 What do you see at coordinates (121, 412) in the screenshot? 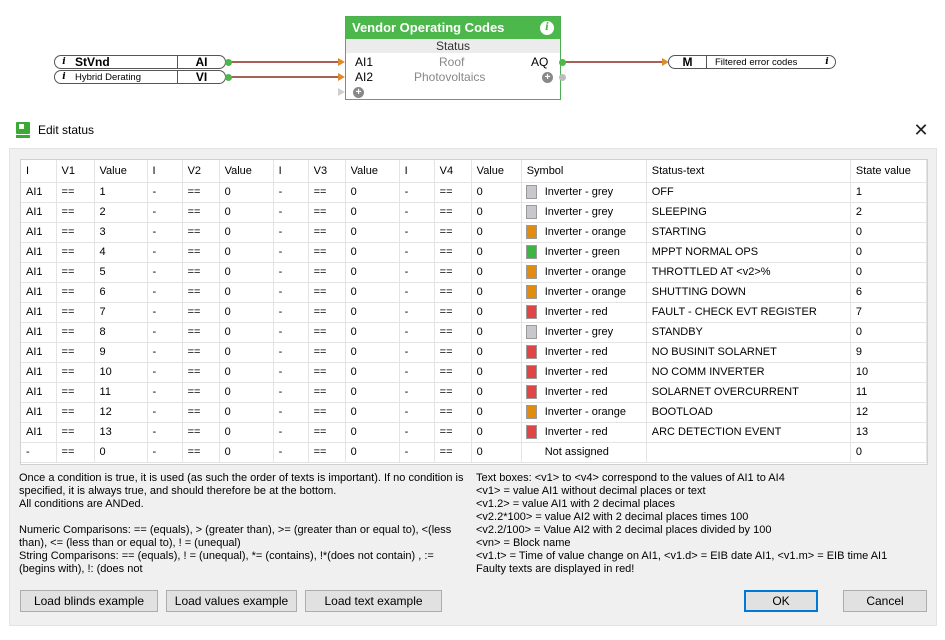
I see `cell-val1: 12` at bounding box center [121, 412].